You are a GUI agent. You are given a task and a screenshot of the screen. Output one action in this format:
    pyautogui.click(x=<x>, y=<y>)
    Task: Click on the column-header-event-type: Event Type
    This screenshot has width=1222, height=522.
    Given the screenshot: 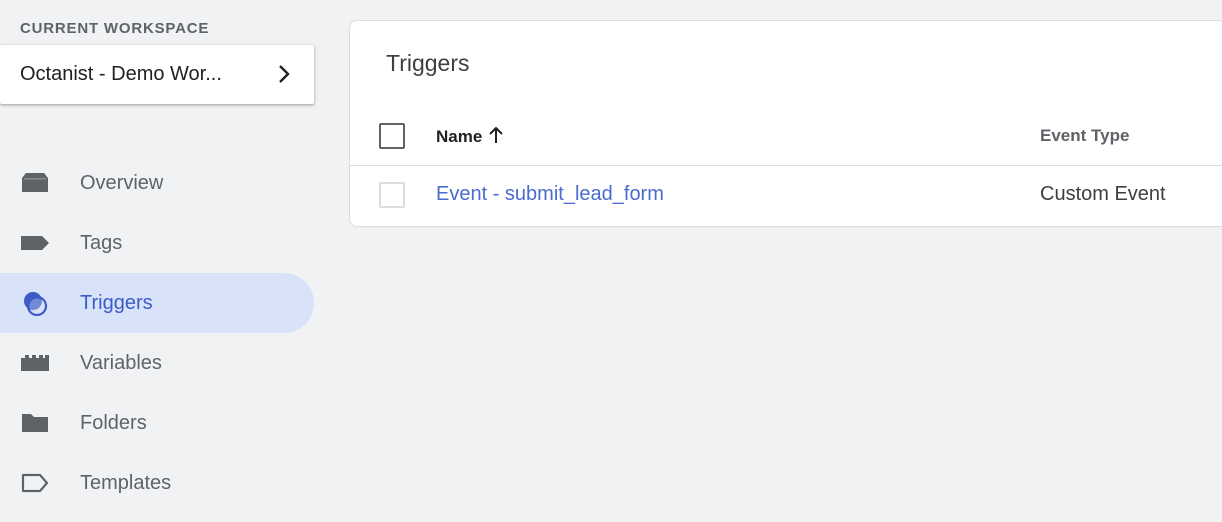 What is the action you would take?
    pyautogui.click(x=1084, y=136)
    